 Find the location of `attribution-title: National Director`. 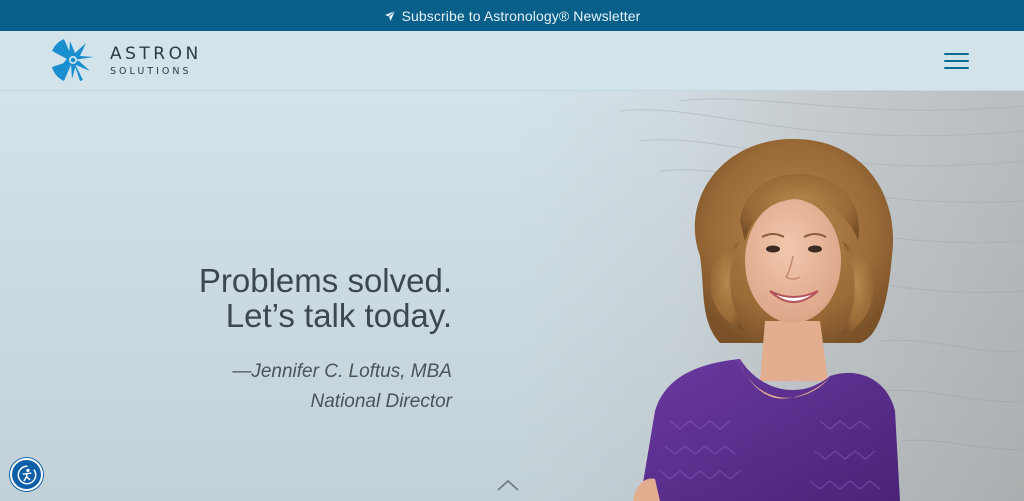

attribution-title: National Director is located at coordinates (381, 401).